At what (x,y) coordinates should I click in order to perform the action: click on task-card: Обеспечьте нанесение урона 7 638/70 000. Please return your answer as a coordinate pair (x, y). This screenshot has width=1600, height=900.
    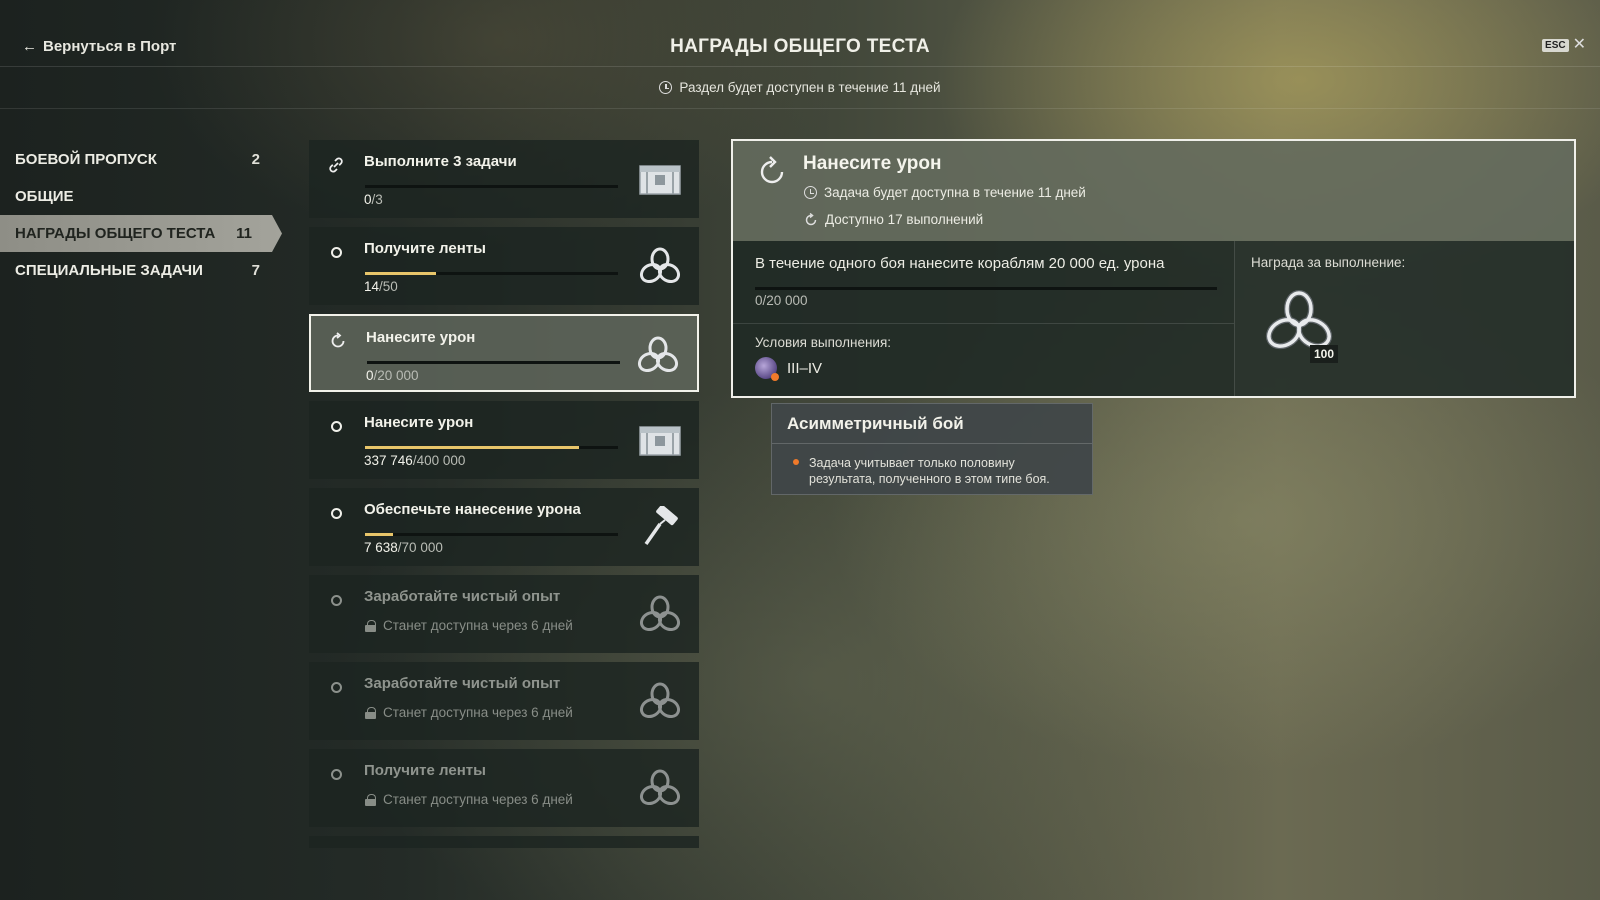
    Looking at the image, I should click on (504, 527).